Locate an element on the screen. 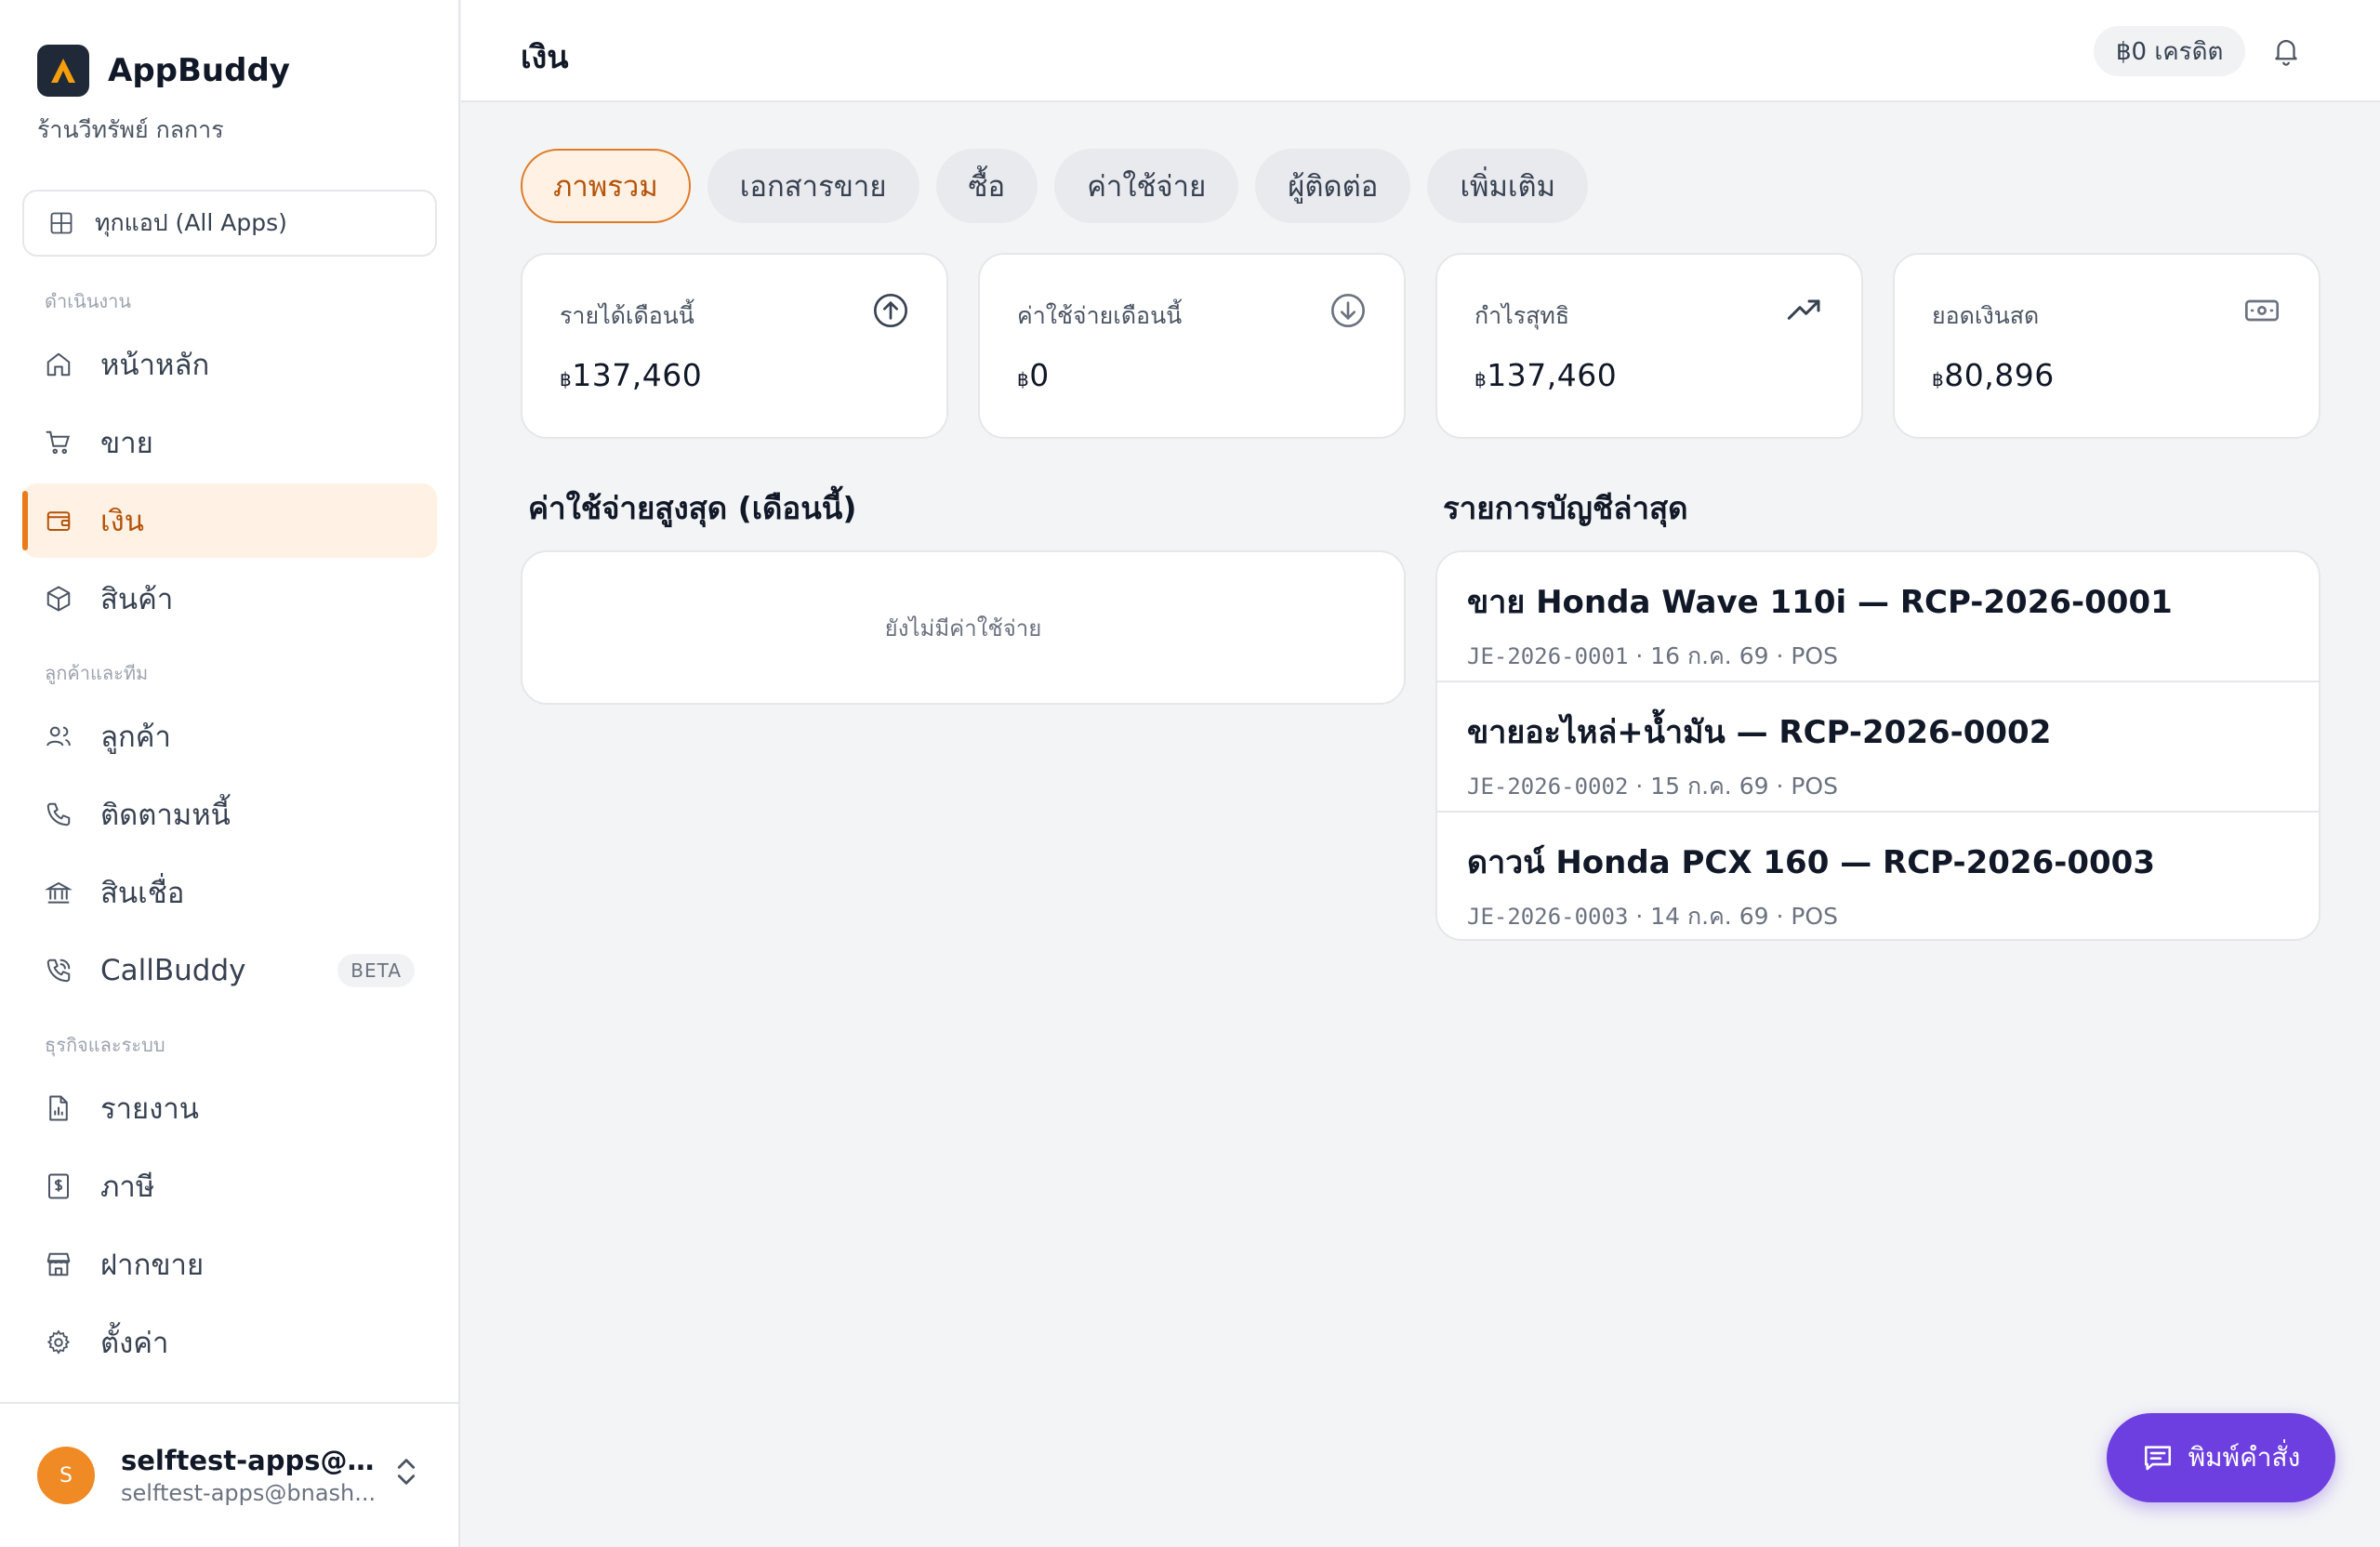  box-icon is located at coordinates (59, 599).